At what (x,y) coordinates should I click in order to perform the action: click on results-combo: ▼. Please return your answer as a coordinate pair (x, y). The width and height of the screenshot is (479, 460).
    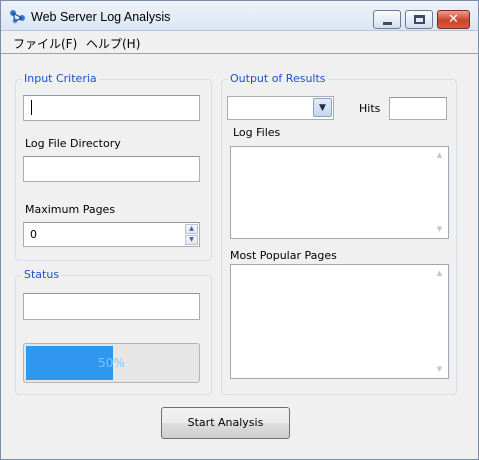
    Looking at the image, I should click on (280, 108).